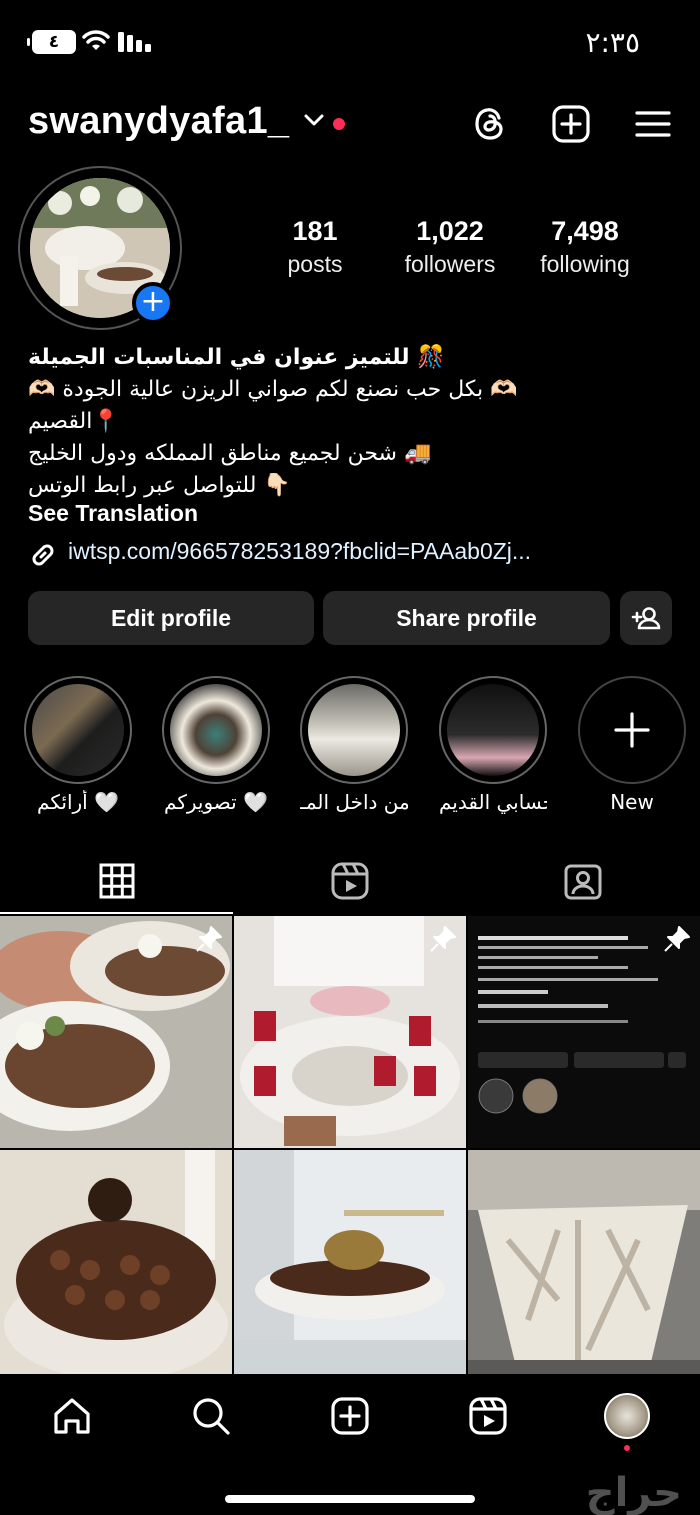 This screenshot has width=700, height=1515. Describe the element at coordinates (350, 1444) in the screenshot. I see `bottom-nav: حراج` at that location.